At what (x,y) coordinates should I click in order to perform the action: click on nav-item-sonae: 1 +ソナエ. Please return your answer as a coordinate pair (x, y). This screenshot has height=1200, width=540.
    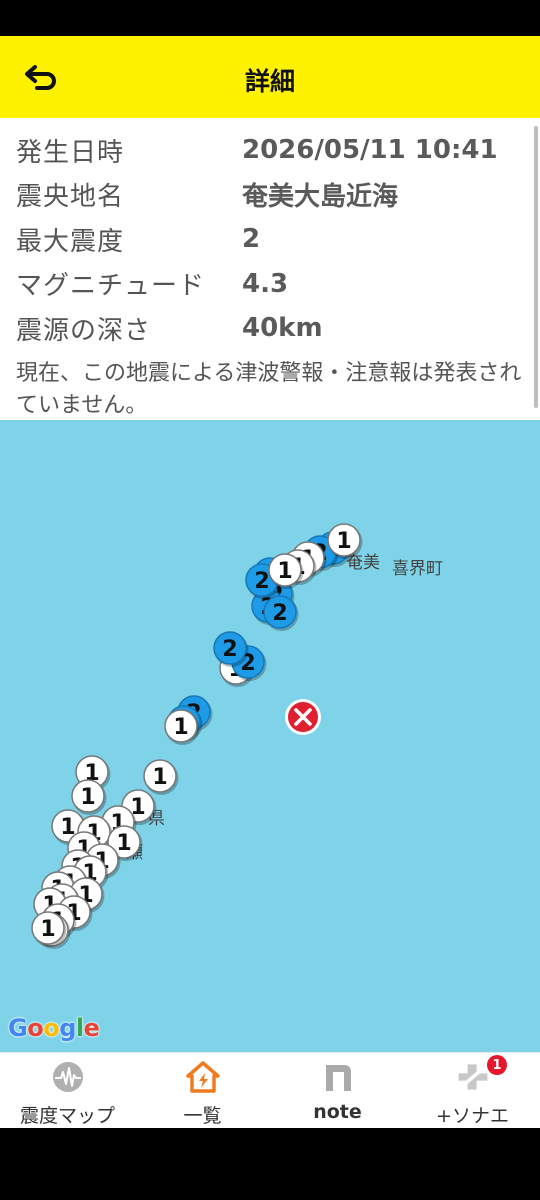
    Looking at the image, I should click on (472, 1091).